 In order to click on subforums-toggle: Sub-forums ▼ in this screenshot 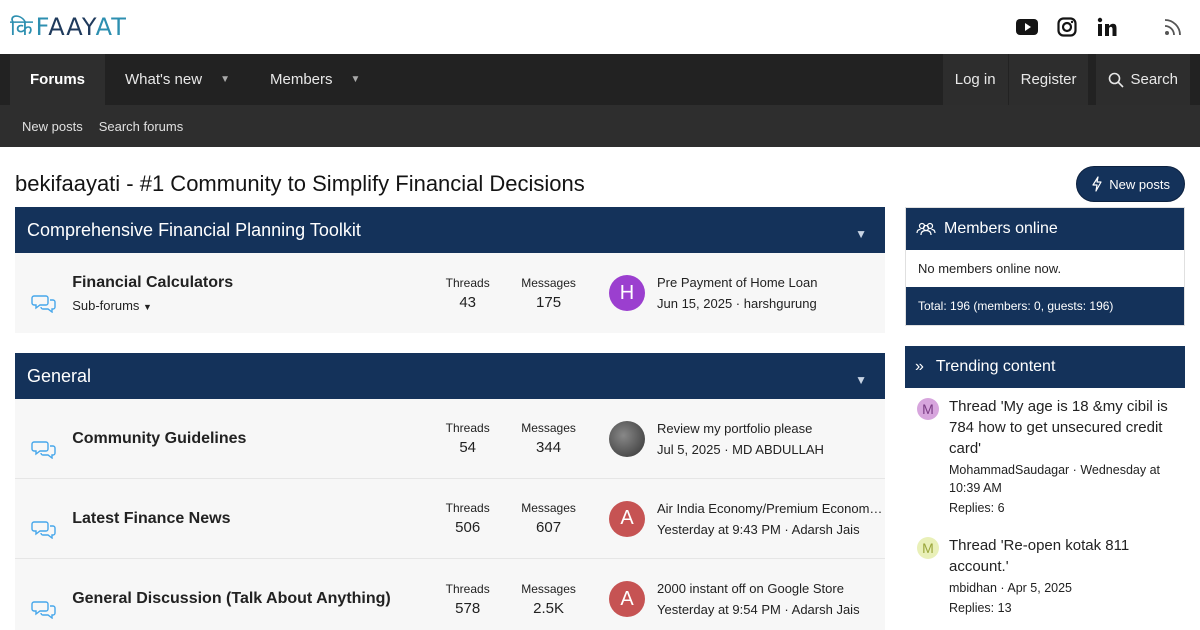, I will do `click(249, 305)`.